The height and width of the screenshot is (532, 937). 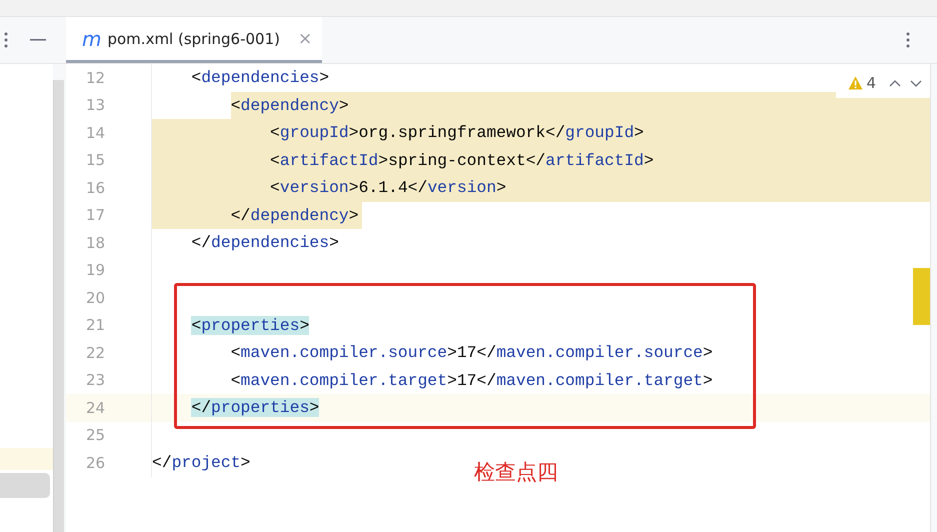 What do you see at coordinates (109, 105) in the screenshot?
I see `line-number: 13` at bounding box center [109, 105].